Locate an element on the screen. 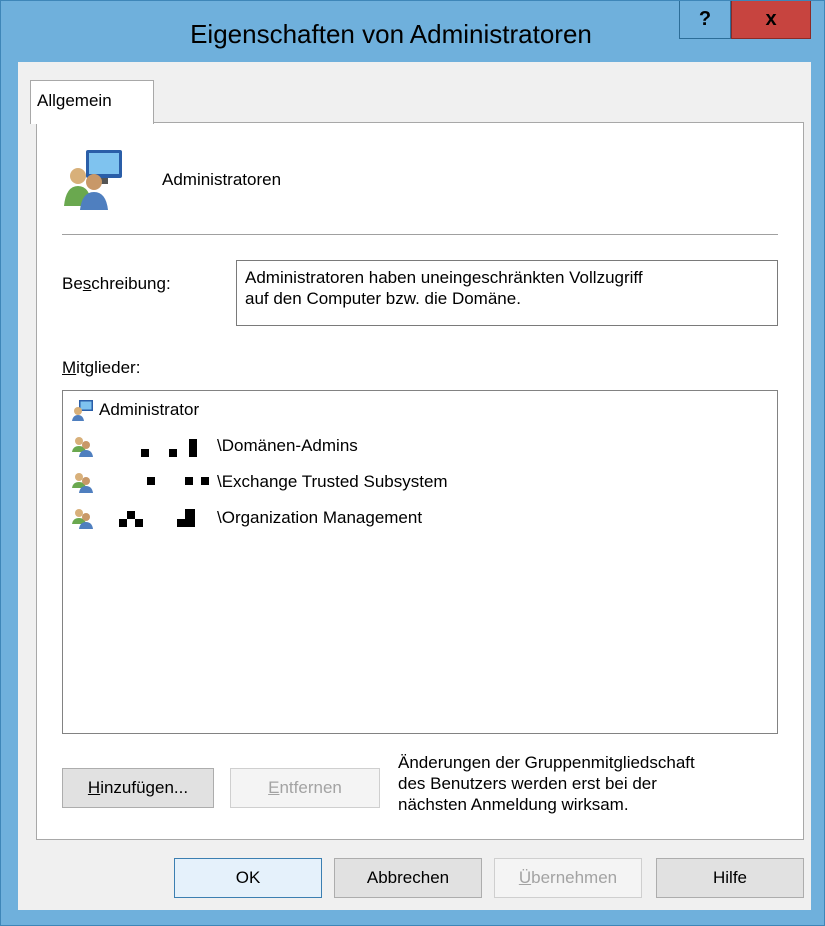  list-item: \Organization Management is located at coordinates (246, 518).